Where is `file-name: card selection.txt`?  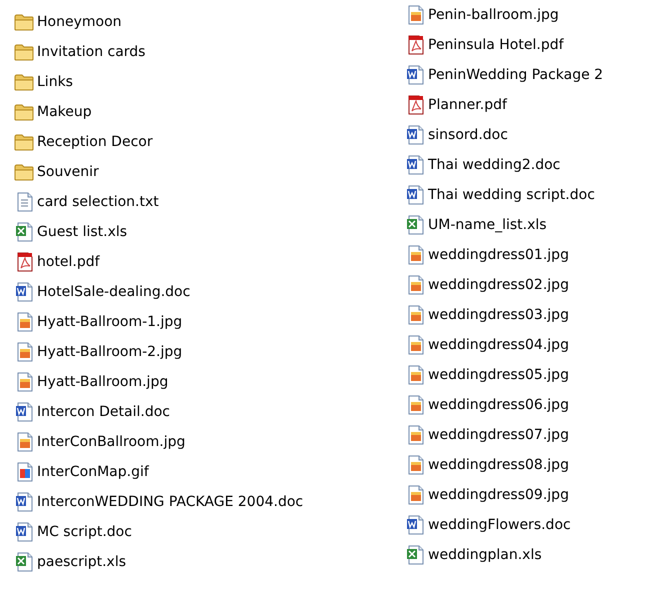 file-name: card selection.txt is located at coordinates (98, 202).